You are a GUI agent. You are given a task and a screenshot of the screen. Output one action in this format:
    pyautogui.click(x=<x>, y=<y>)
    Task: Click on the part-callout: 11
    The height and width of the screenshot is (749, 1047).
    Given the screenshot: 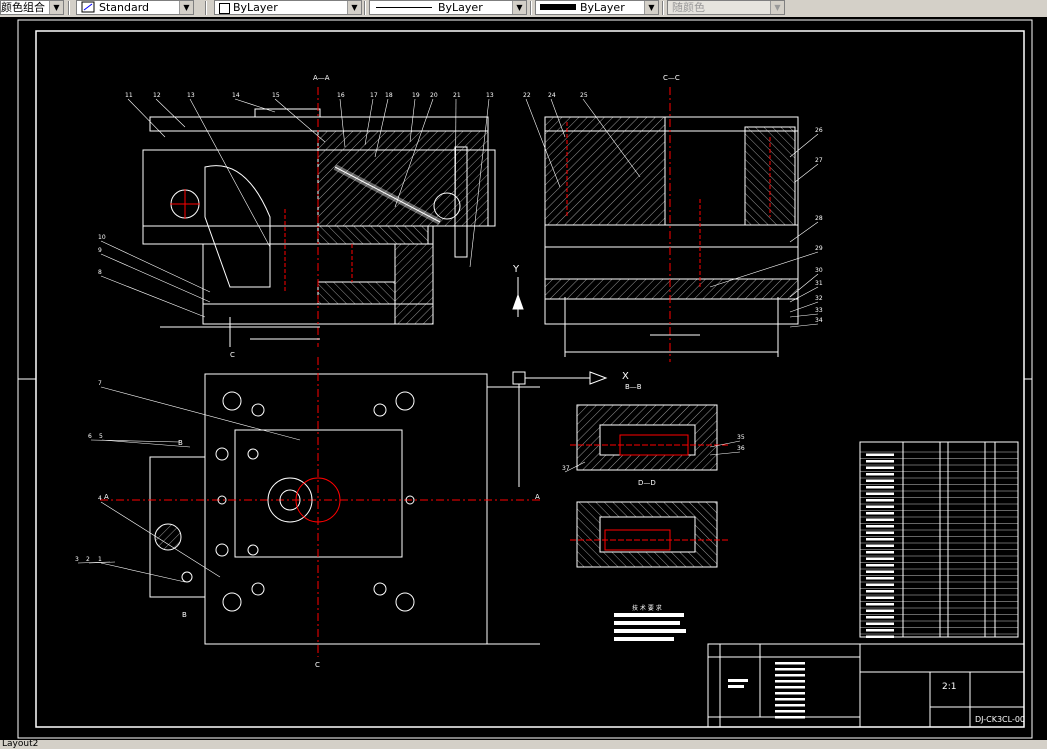 What is the action you would take?
    pyautogui.click(x=129, y=95)
    